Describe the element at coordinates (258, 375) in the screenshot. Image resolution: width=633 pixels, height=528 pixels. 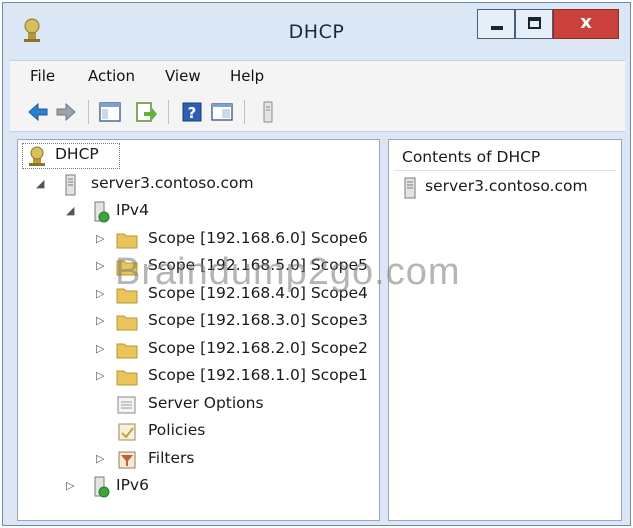
I see `tree-node-label: Scope [192.168.1.0] Scope1` at that location.